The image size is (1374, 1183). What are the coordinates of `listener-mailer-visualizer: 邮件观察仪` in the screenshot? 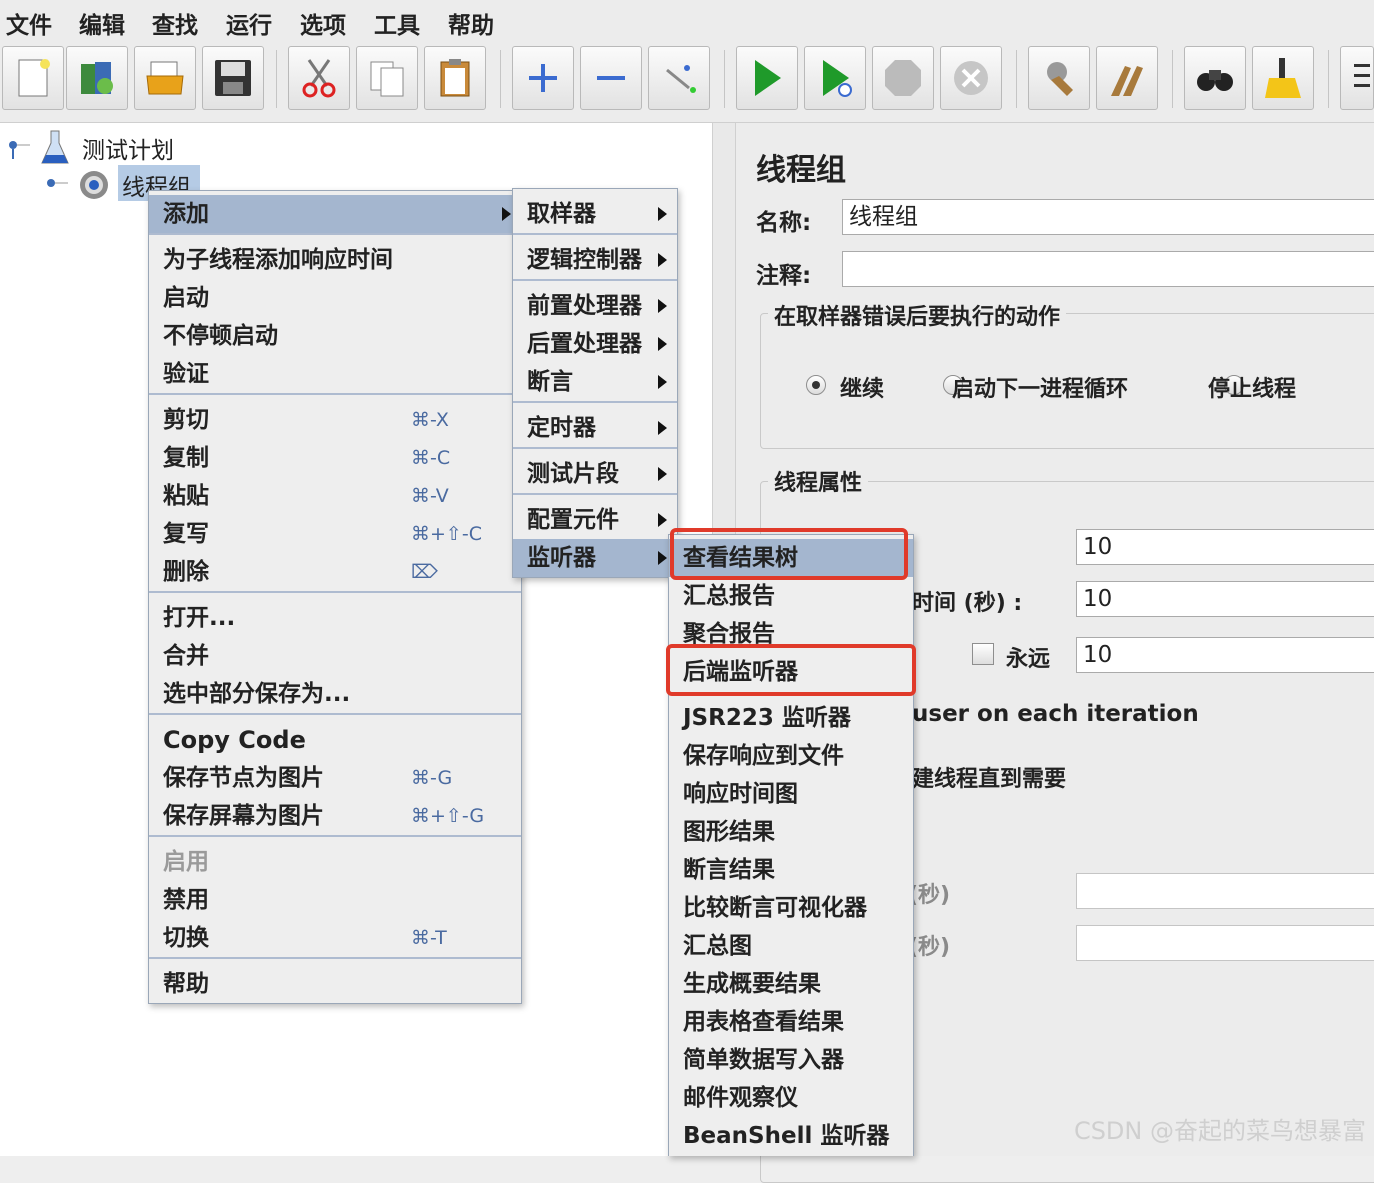 It's located at (791, 1098).